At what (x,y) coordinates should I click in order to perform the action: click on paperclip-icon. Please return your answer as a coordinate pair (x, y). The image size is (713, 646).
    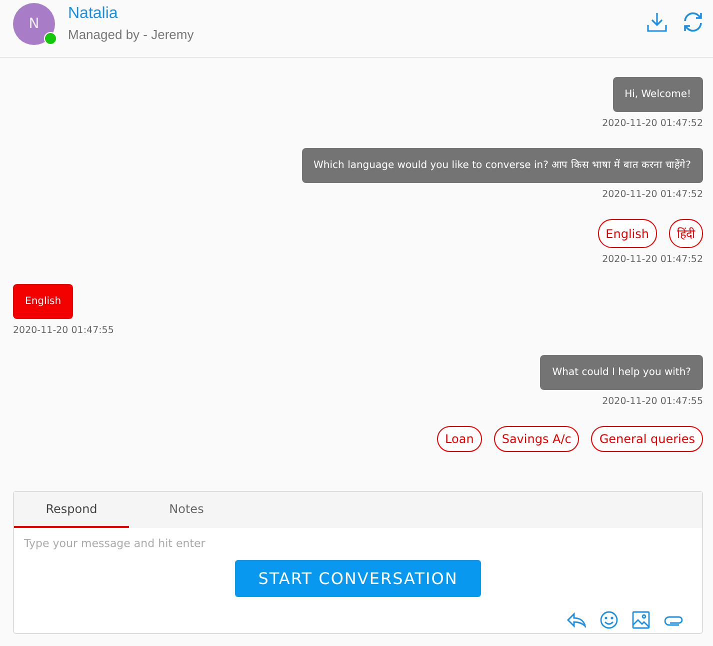
    Looking at the image, I should click on (674, 620).